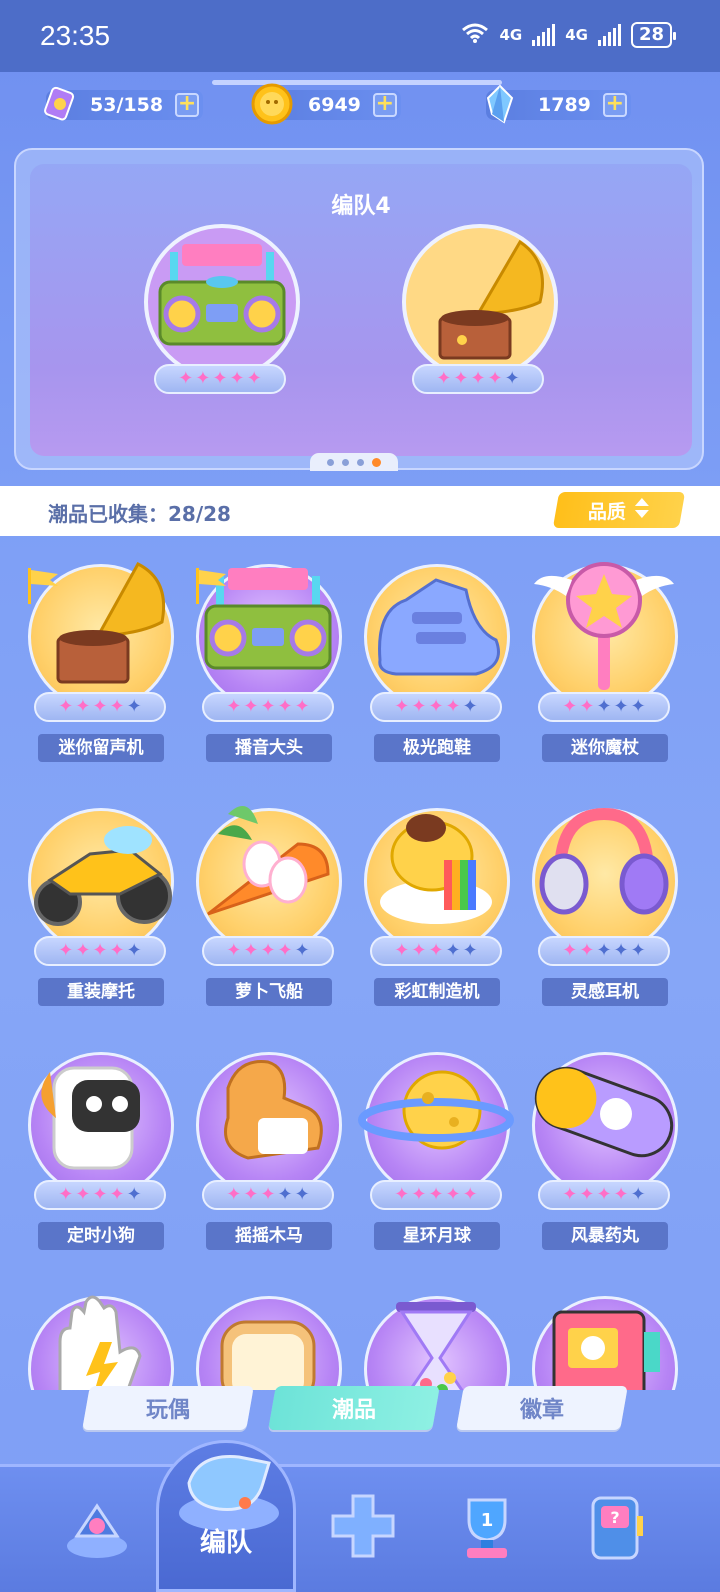 This screenshot has height=1592, width=720. I want to click on nav-rank: 1, so click(487, 1526).